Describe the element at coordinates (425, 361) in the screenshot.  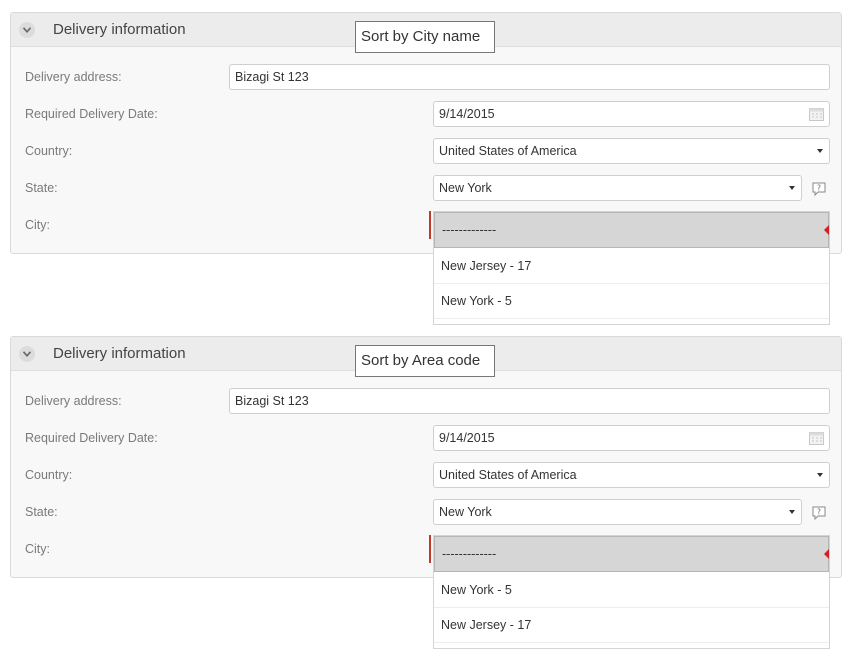
I see `sort-tooltip: Sort by Area code` at that location.